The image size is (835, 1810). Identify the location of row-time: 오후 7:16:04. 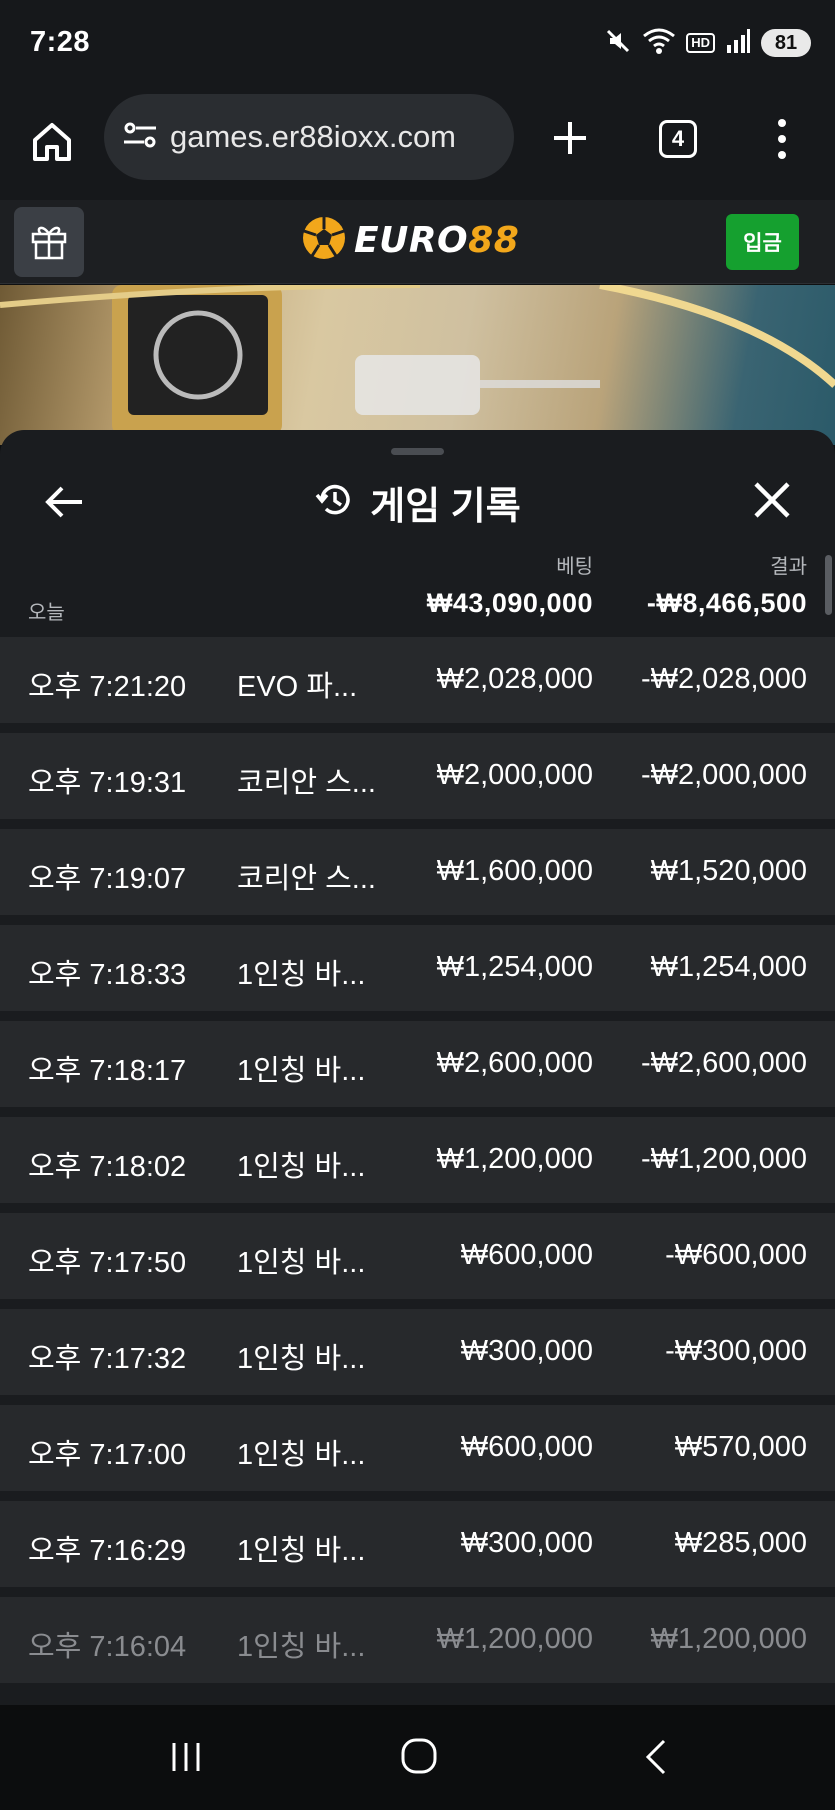
(107, 1647).